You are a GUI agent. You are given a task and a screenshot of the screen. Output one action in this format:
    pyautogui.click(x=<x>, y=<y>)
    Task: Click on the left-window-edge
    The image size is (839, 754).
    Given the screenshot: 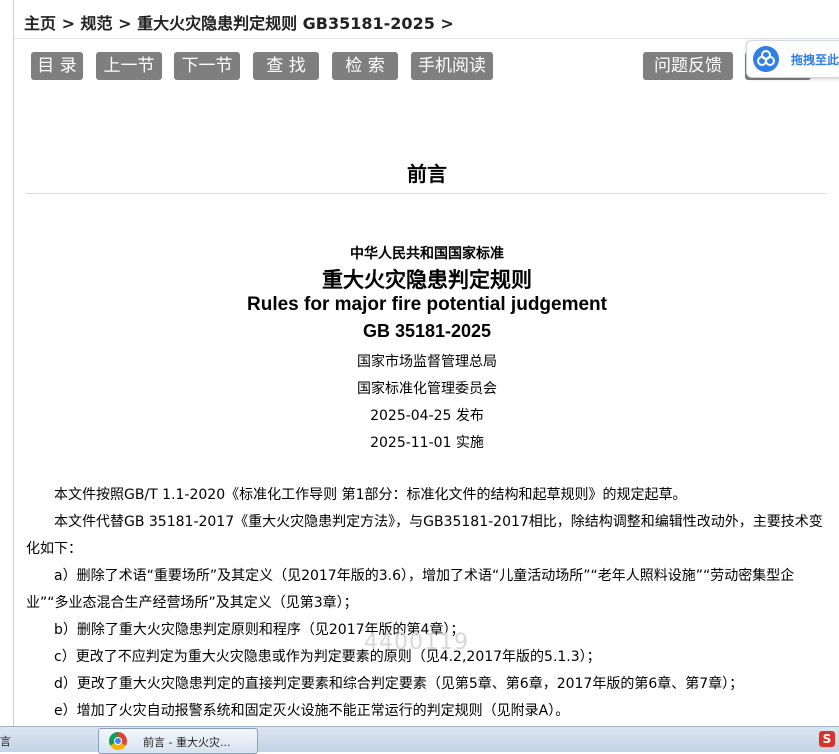 What is the action you would take?
    pyautogui.click(x=7, y=363)
    